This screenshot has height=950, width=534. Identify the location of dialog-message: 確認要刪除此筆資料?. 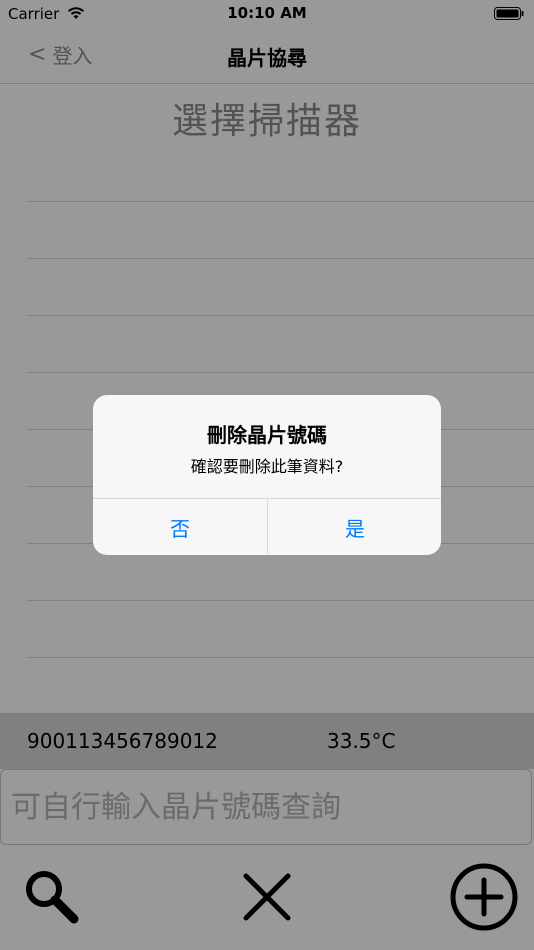
(267, 466).